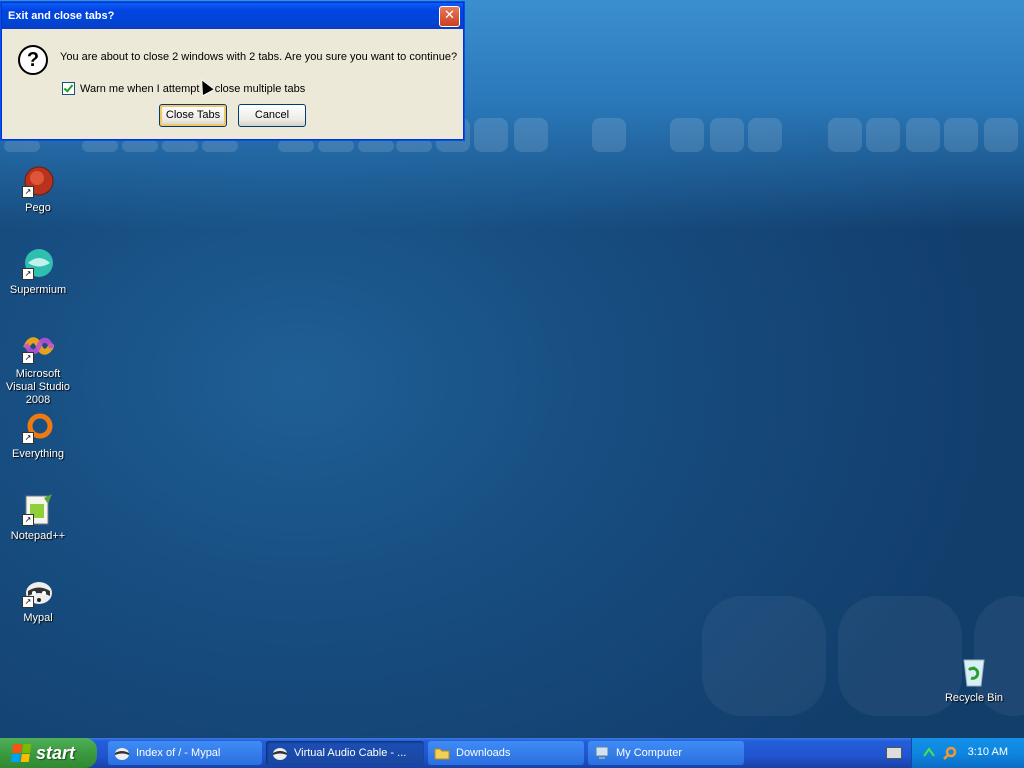  I want to click on folder-icon, so click(442, 753).